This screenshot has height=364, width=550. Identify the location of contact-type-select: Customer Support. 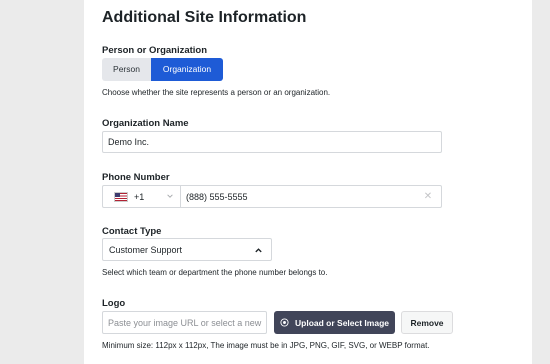
(187, 249).